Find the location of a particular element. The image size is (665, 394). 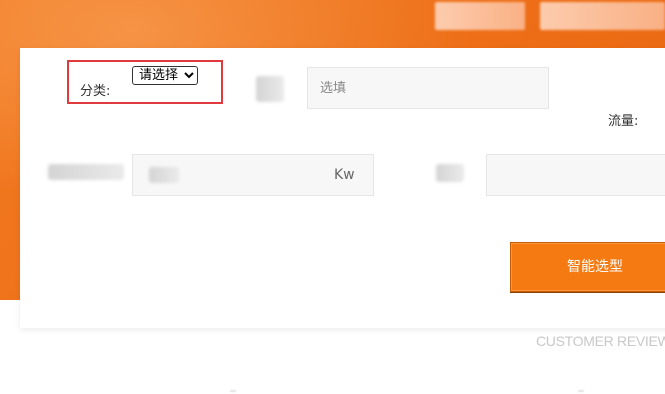

smart-selection-button: 智能选型 is located at coordinates (587, 267).